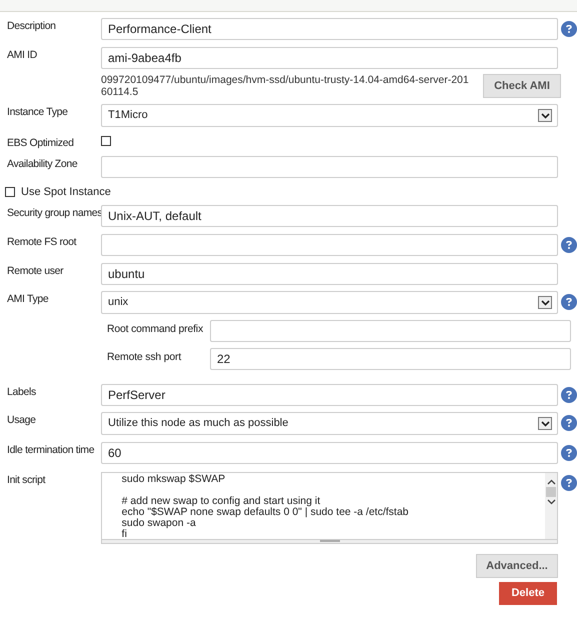 The image size is (577, 620). What do you see at coordinates (41, 242) in the screenshot?
I see `field-label: Remote FS root` at bounding box center [41, 242].